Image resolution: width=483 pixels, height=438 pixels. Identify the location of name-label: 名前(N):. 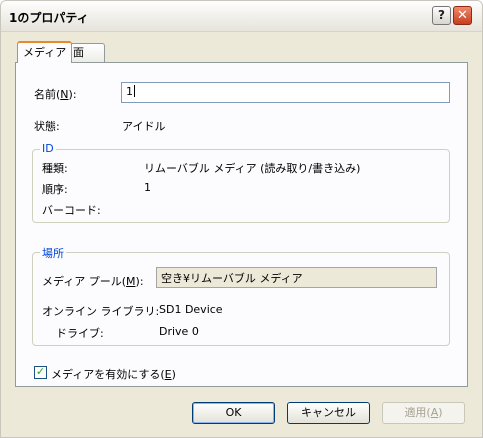
(55, 94).